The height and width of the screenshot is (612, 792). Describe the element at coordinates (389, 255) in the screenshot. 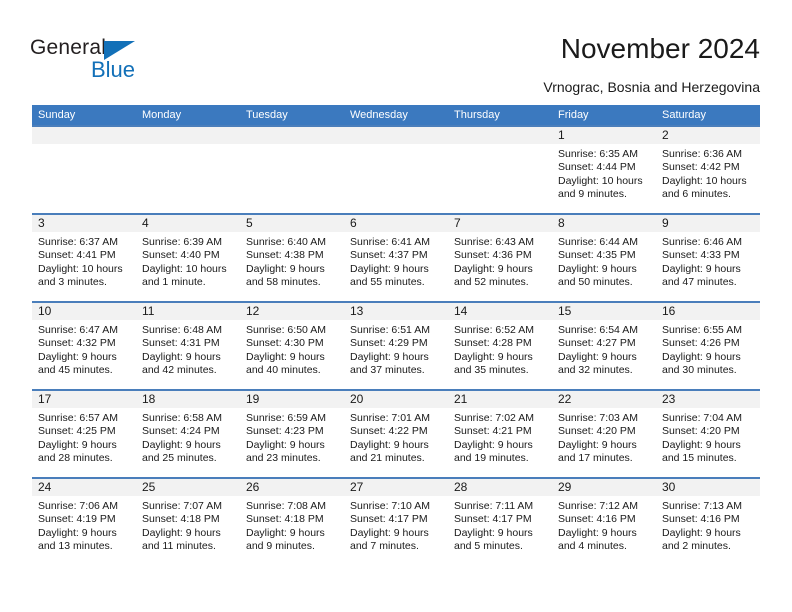

I see `sunset-text: Sunset: 4:37 PM` at that location.